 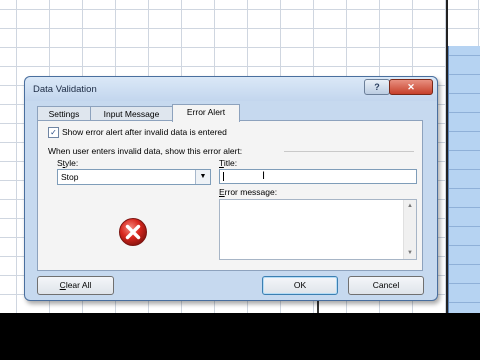 What do you see at coordinates (65, 89) in the screenshot?
I see `dialog-title: Data Validation` at bounding box center [65, 89].